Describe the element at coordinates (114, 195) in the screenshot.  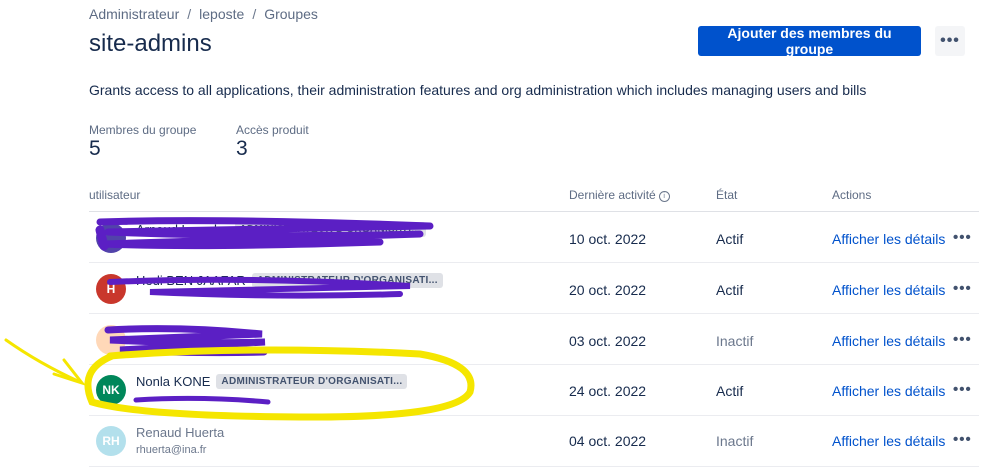
I see `column-header-user: utilisateur` at that location.